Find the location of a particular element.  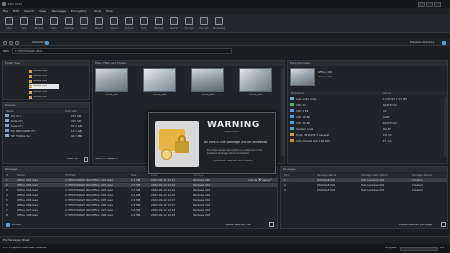

app-logo-icon is located at coordinates (4, 4).